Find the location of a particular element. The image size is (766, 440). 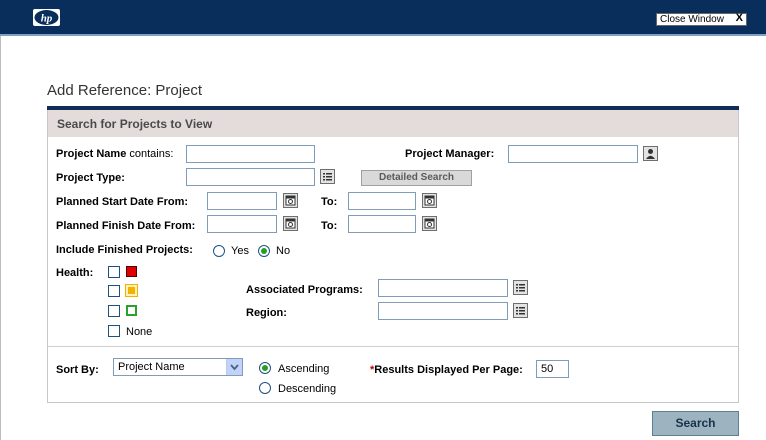

project-type-label: Project Type: is located at coordinates (90, 178).